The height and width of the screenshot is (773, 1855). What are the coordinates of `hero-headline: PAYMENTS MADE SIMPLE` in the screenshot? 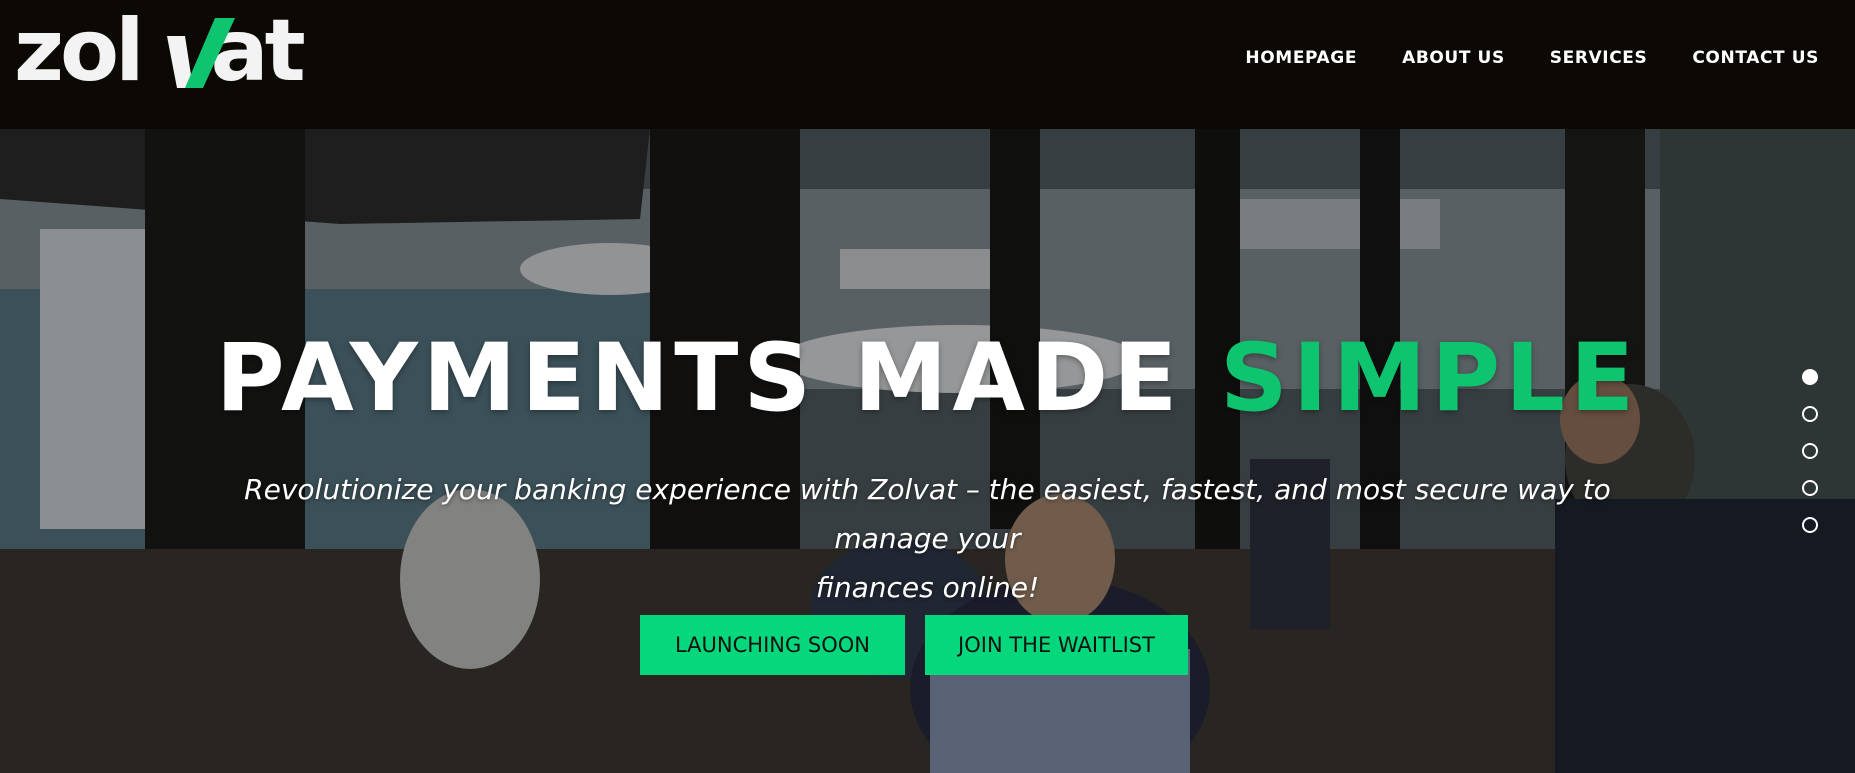 It's located at (927, 379).